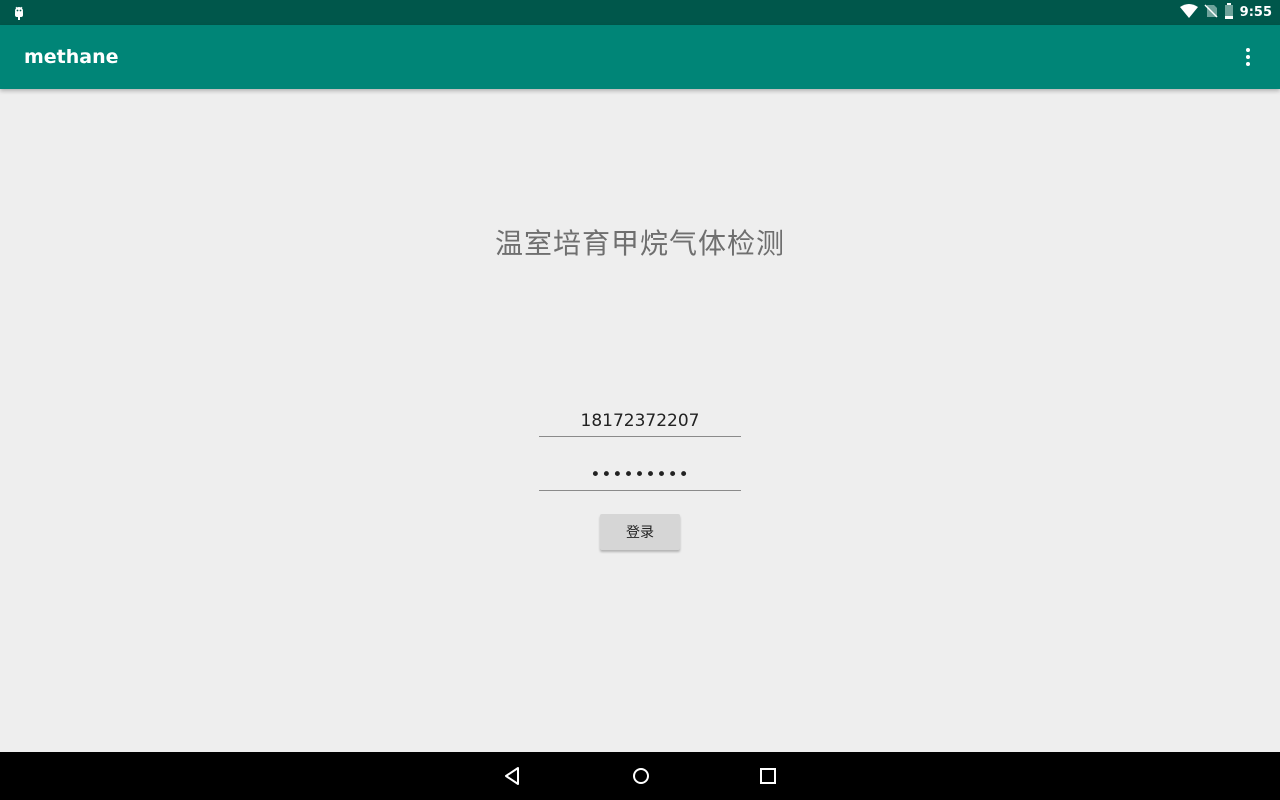 This screenshot has height=800, width=1280. I want to click on app-bar: methane, so click(640, 57).